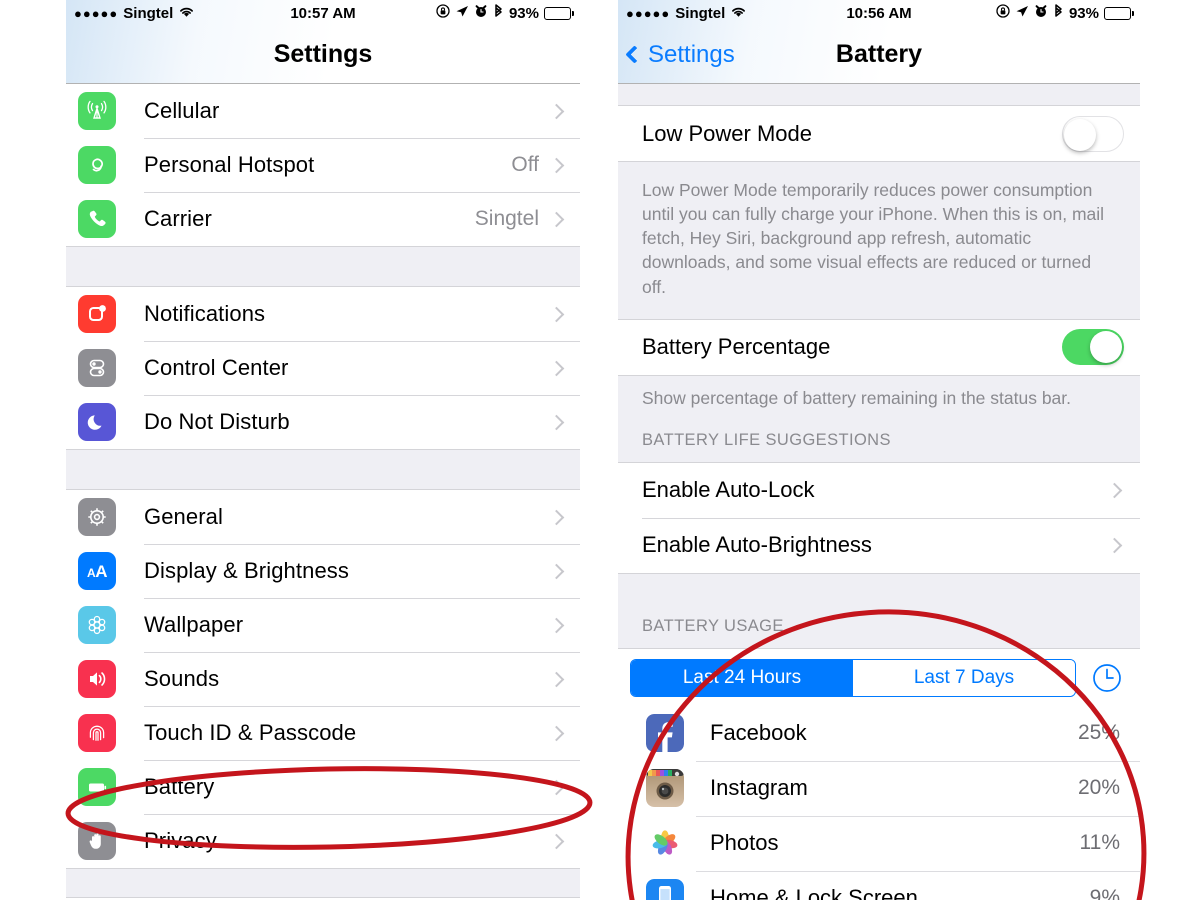 The image size is (1200, 900). I want to click on right-nav-bar: Settings Battery, so click(879, 55).